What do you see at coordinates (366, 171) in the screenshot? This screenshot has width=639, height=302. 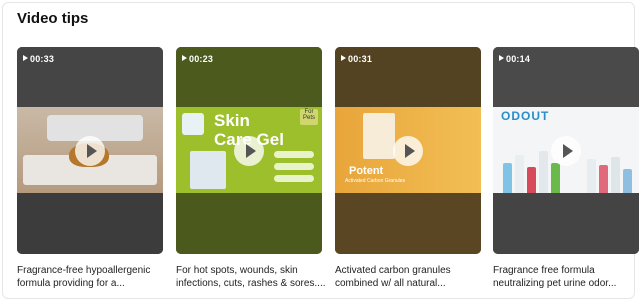 I see `thumb-headline: Potent` at bounding box center [366, 171].